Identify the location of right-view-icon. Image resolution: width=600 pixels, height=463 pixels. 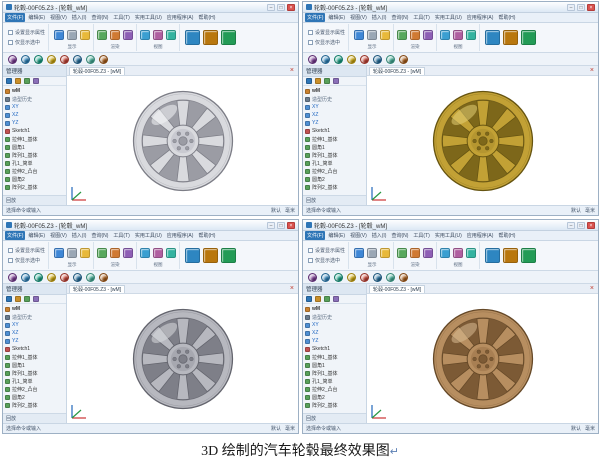
(51, 59).